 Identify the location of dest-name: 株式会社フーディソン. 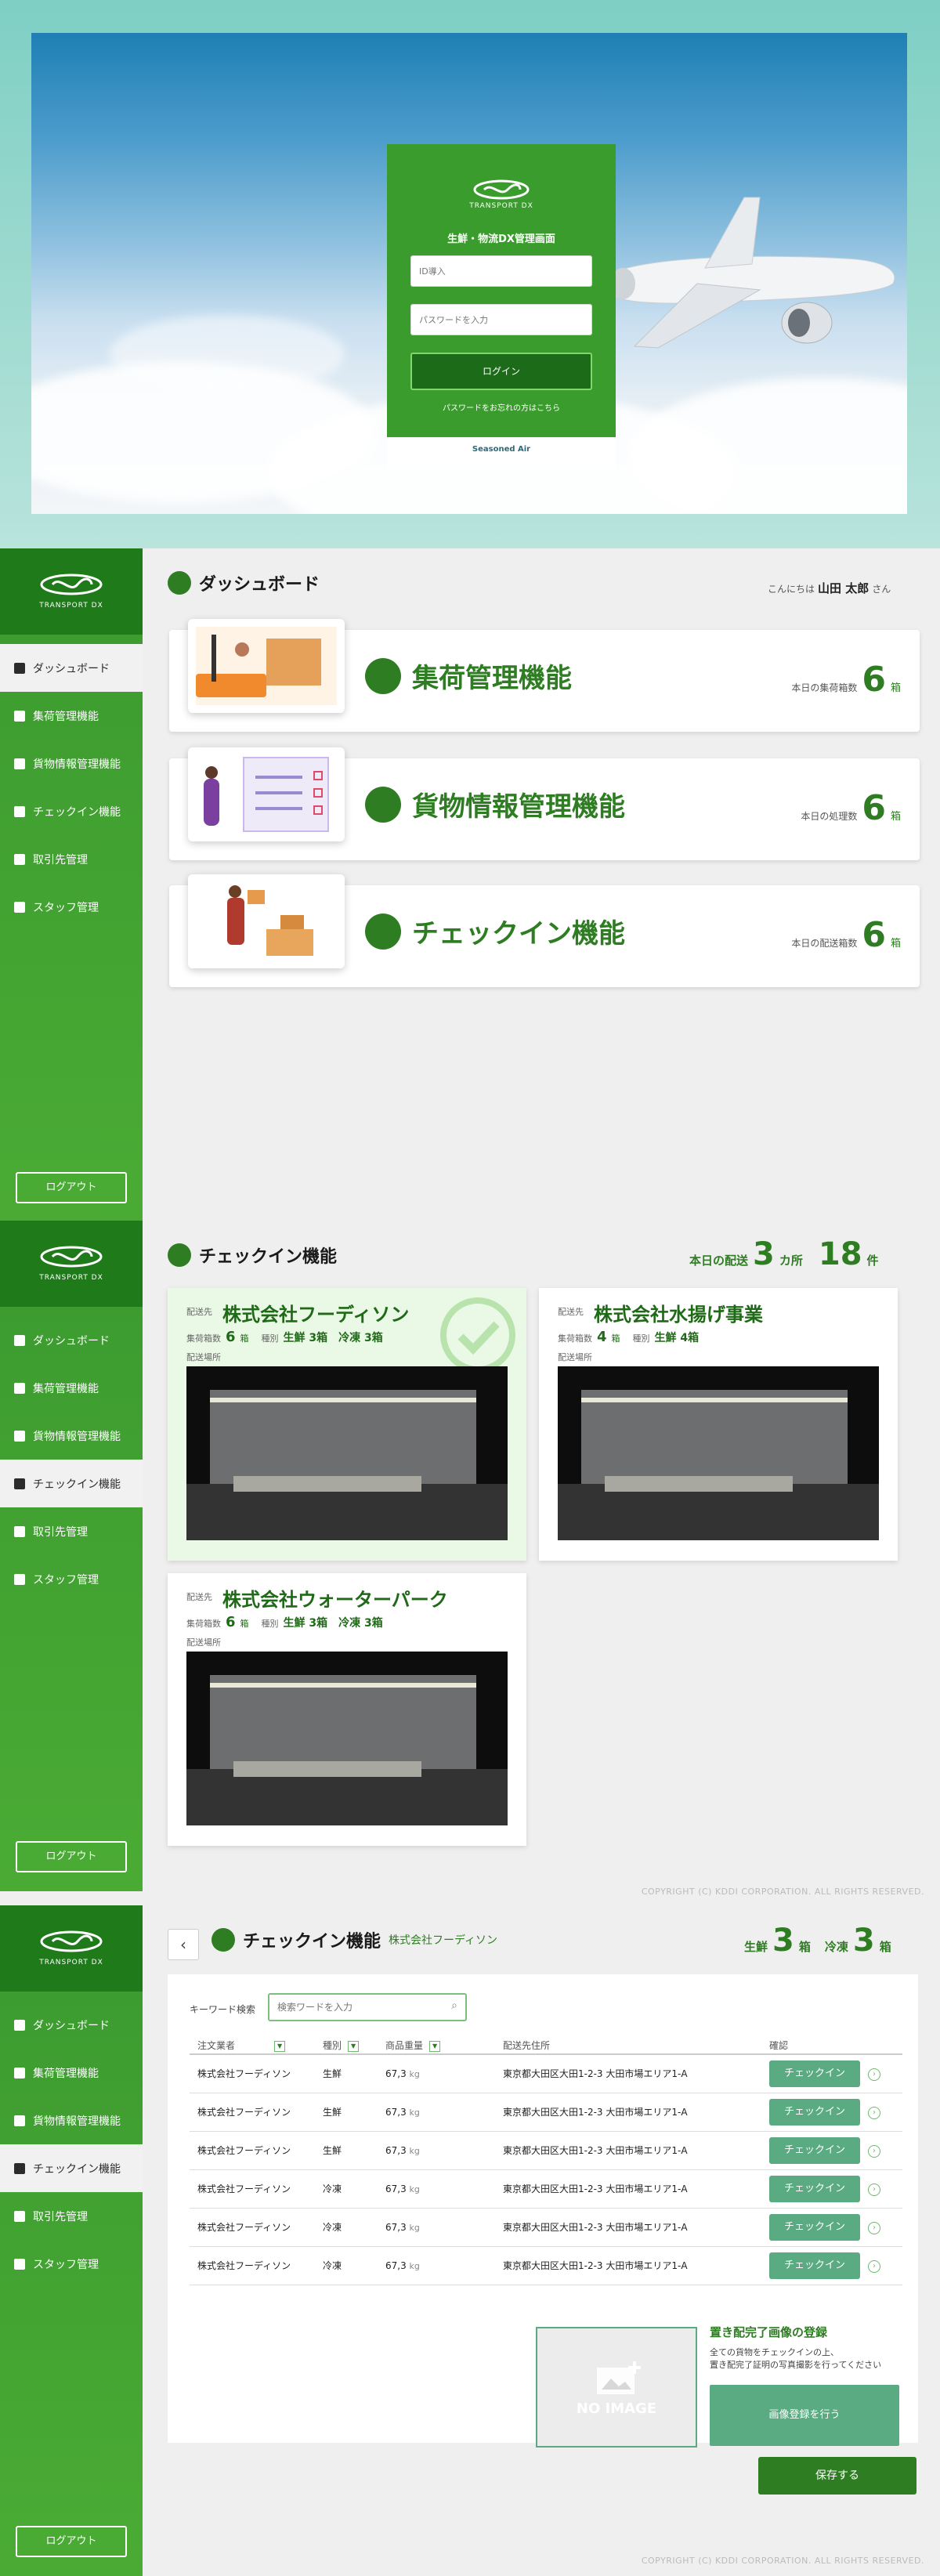
(316, 1315).